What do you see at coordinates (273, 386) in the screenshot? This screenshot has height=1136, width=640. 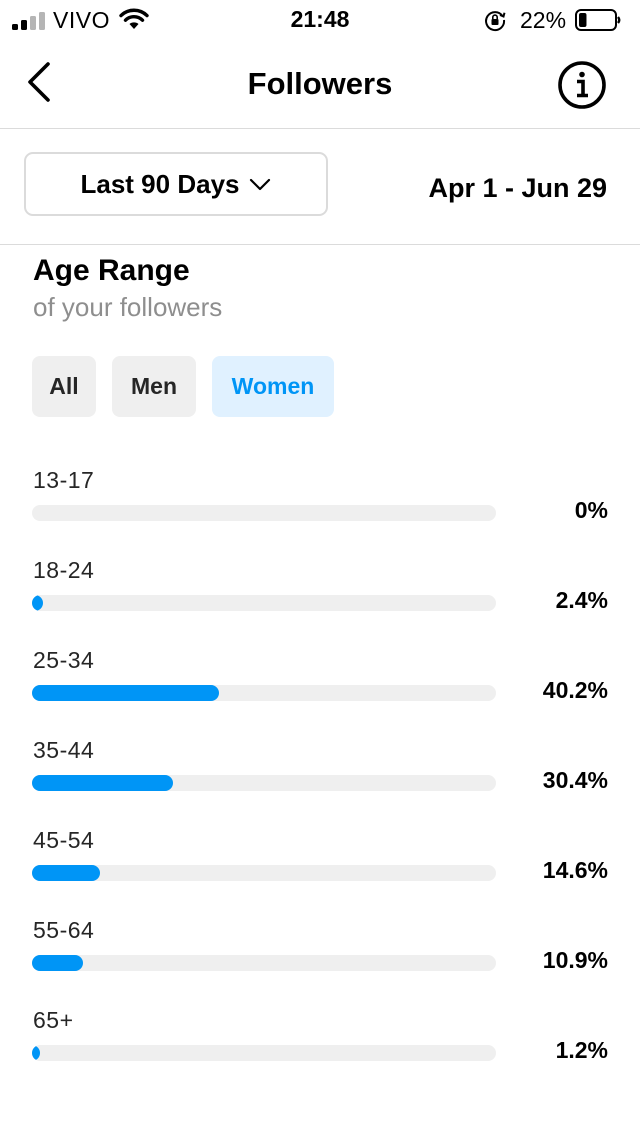 I see `segment-women: Women` at bounding box center [273, 386].